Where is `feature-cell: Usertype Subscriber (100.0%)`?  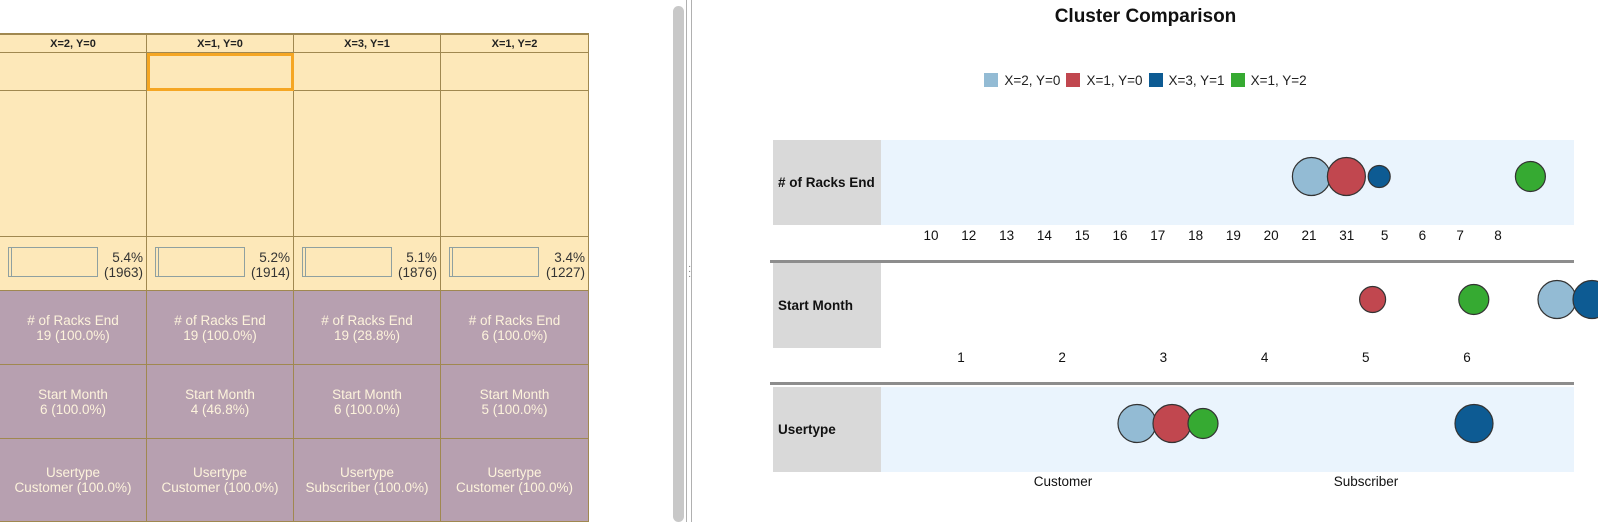
feature-cell: Usertype Subscriber (100.0%) is located at coordinates (367, 480).